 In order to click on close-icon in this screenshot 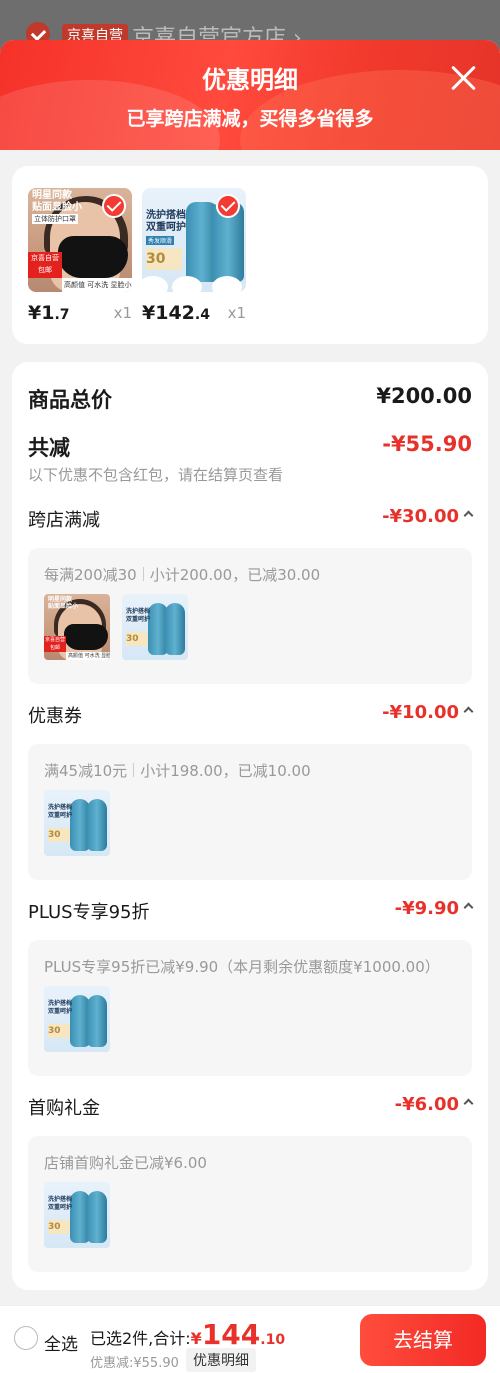, I will do `click(464, 78)`.